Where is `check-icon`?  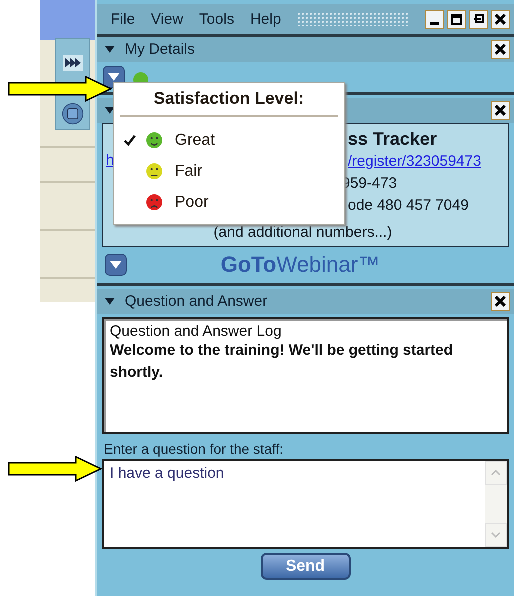 check-icon is located at coordinates (130, 140).